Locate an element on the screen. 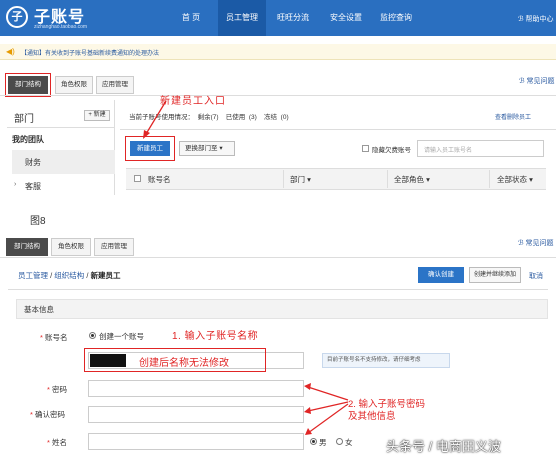 This screenshot has height=461, width=556. expand-arrow-icon: › is located at coordinates (15, 184).